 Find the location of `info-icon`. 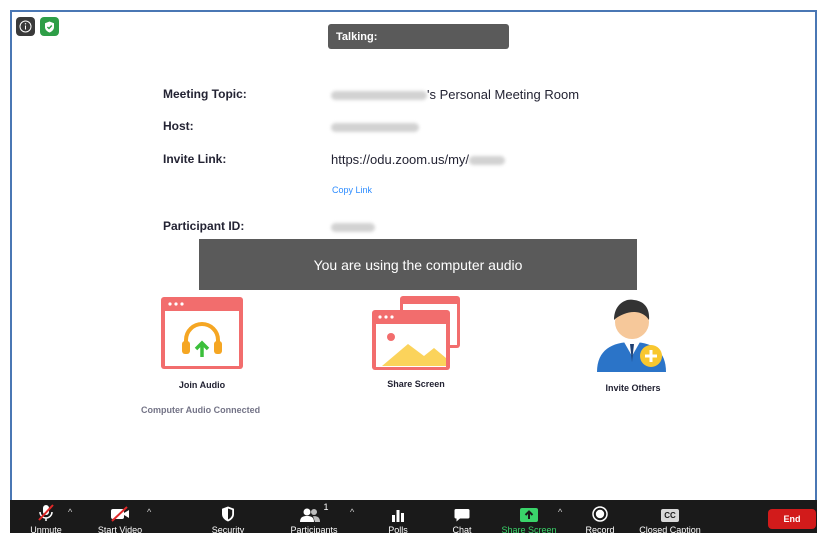

info-icon is located at coordinates (25, 26).